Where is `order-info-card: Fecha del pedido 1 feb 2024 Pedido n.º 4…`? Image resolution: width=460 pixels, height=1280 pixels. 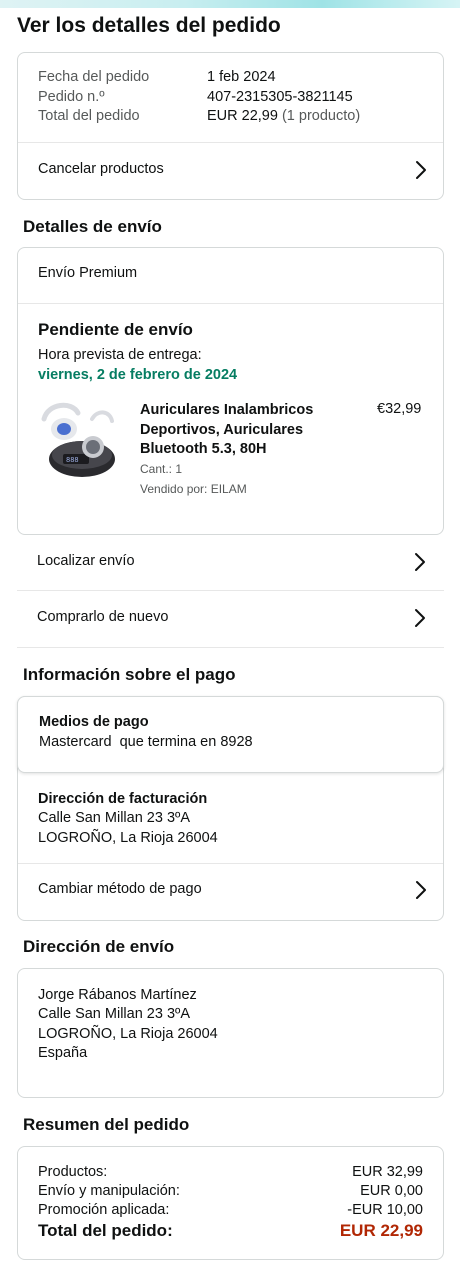 order-info-card: Fecha del pedido 1 feb 2024 Pedido n.º 4… is located at coordinates (230, 126).